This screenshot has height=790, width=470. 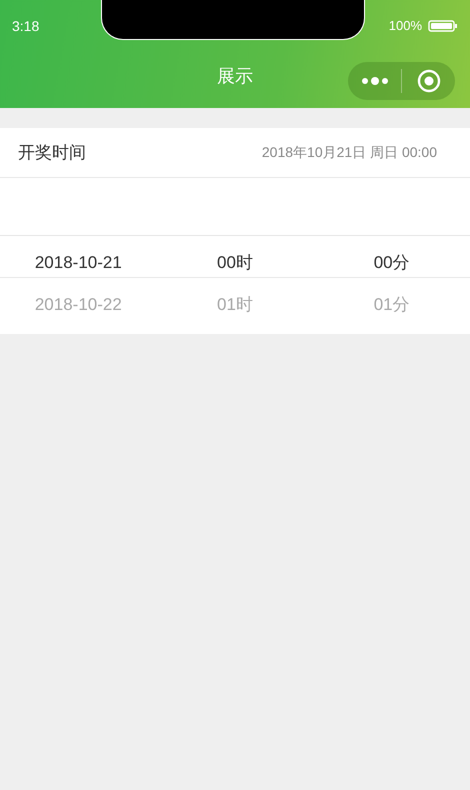 I want to click on picker-option: 00时, so click(x=235, y=263).